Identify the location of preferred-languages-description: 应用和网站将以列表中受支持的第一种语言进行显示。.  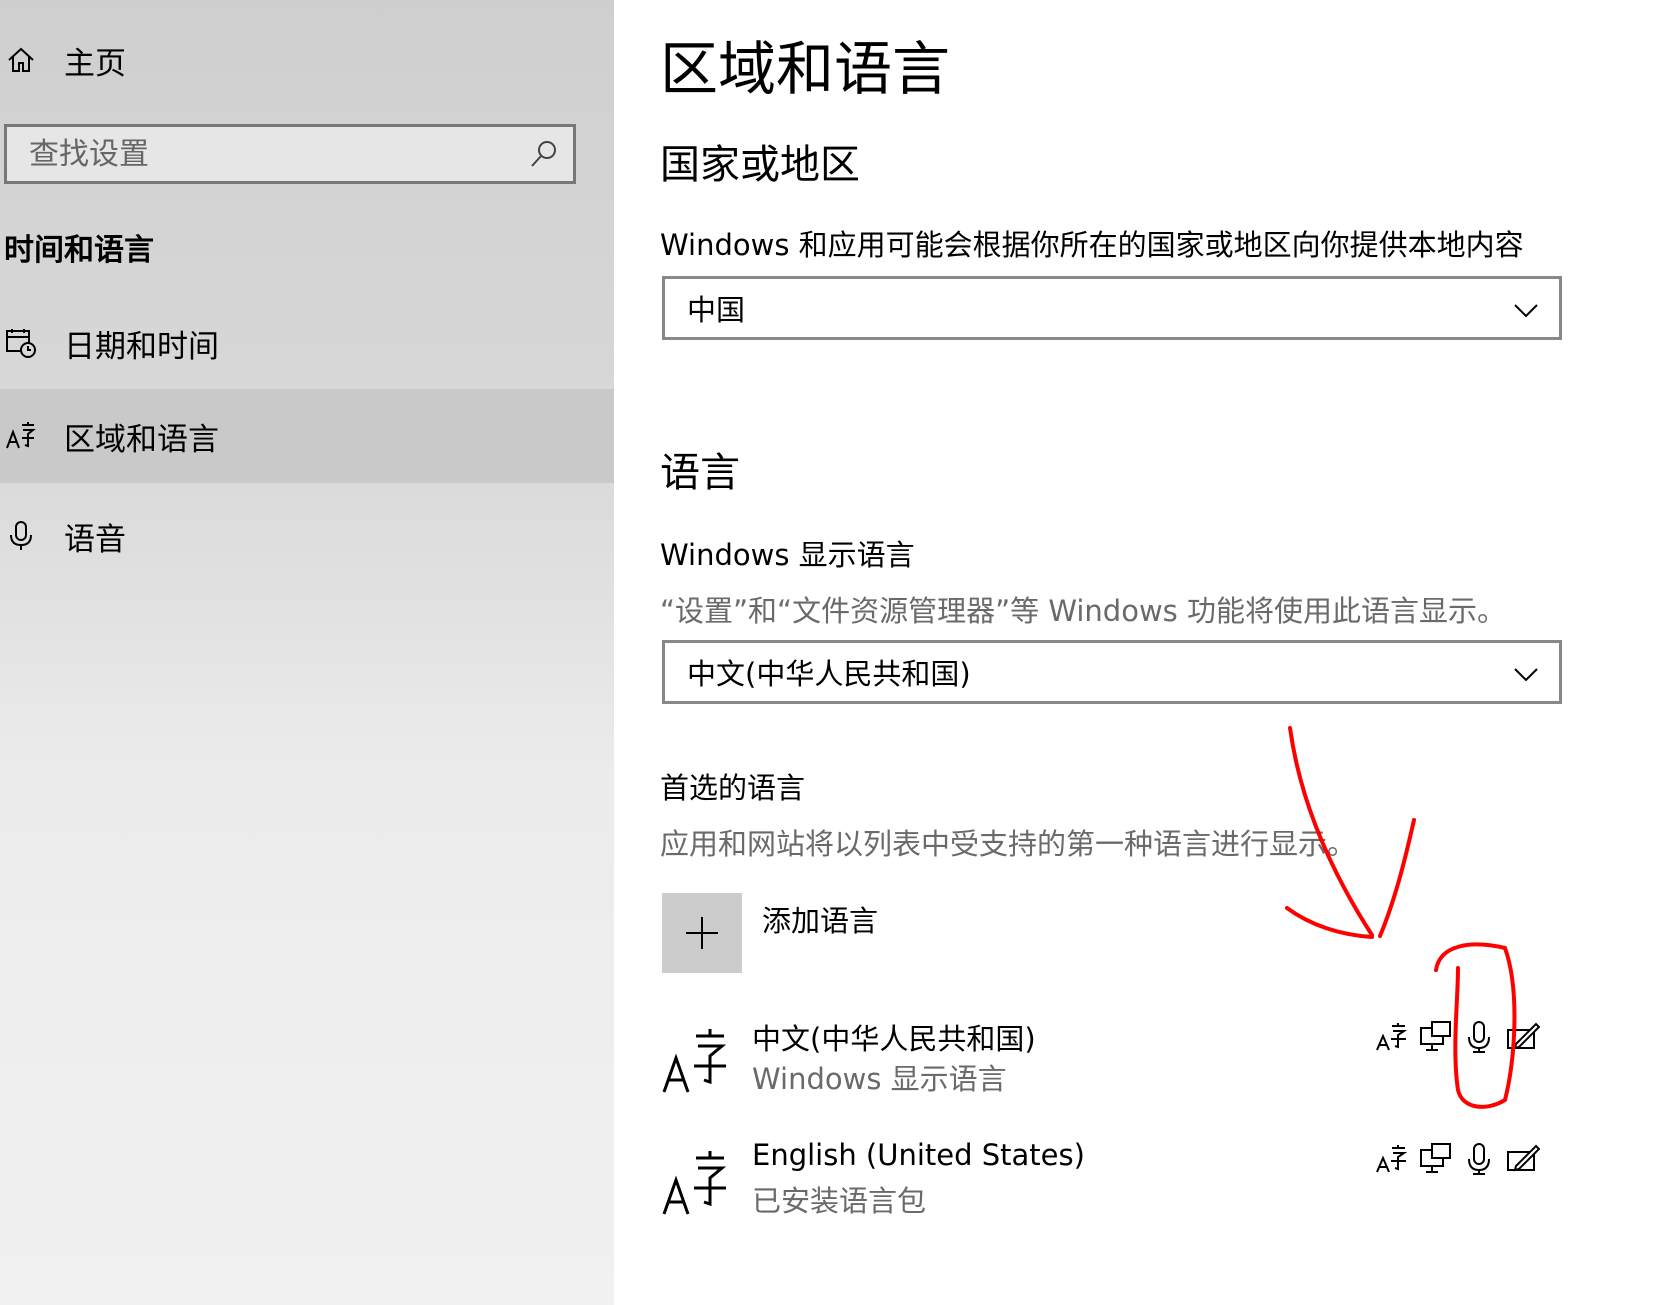
(1008, 844).